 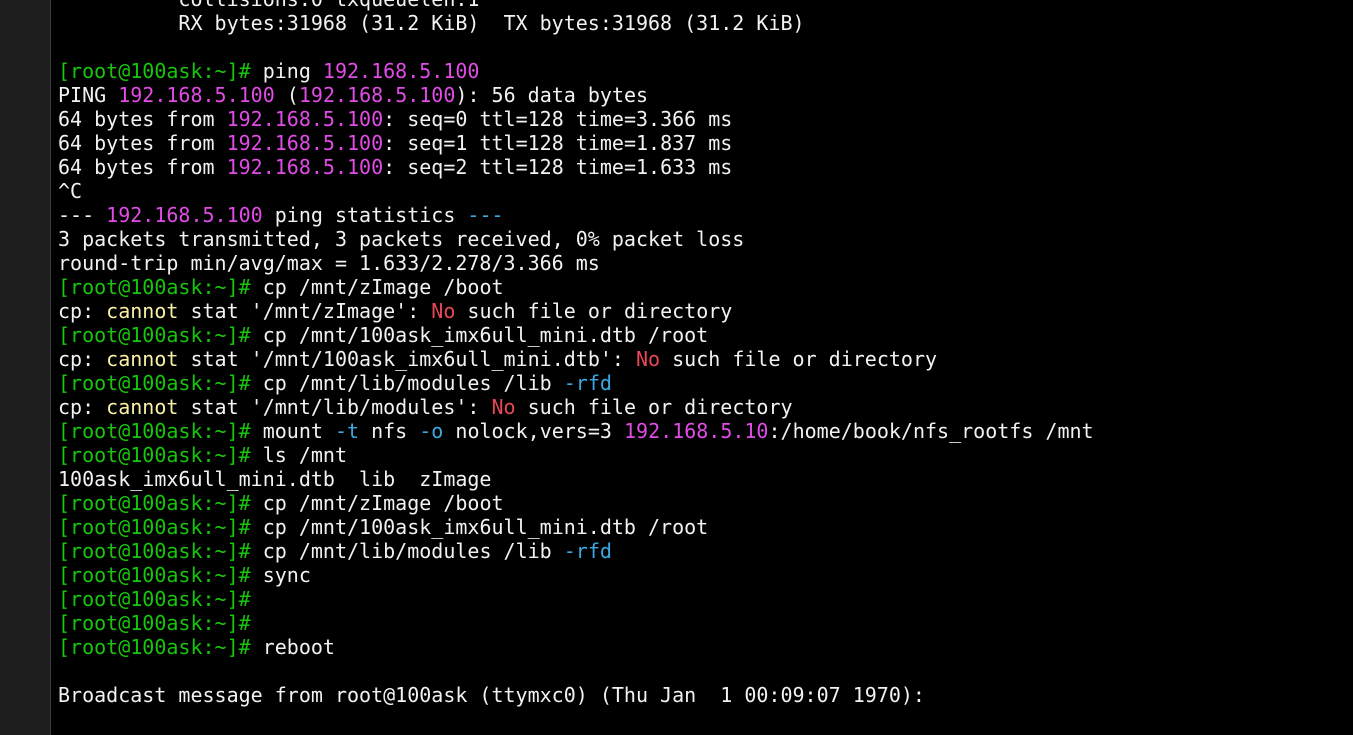 What do you see at coordinates (705, 71) in the screenshot?
I see `terminal-command-line: [root@100ask:~]# ping 192.168.5.100` at bounding box center [705, 71].